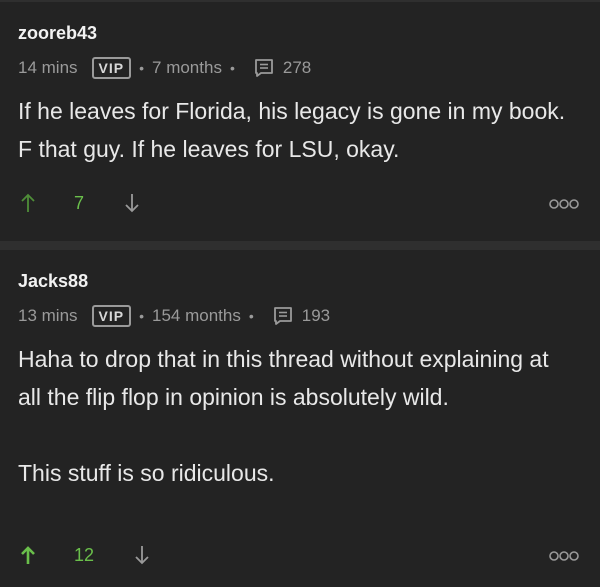 The height and width of the screenshot is (587, 600). I want to click on comment-timestamp: 14 mins, so click(48, 67).